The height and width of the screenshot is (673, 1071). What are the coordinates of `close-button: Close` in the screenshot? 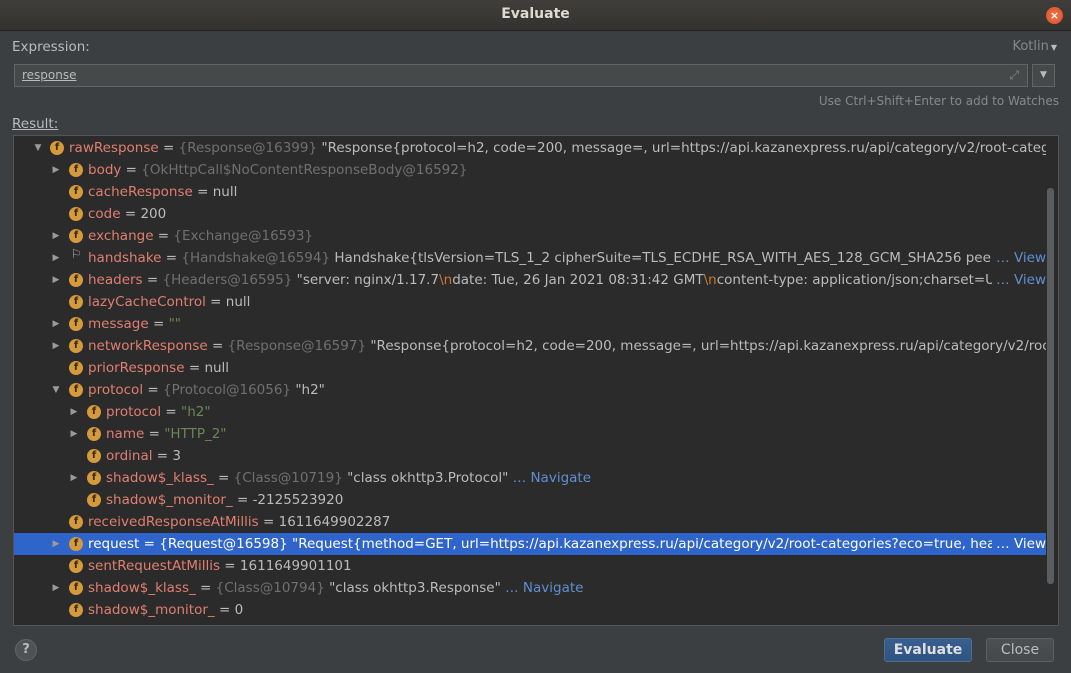 It's located at (1020, 650).